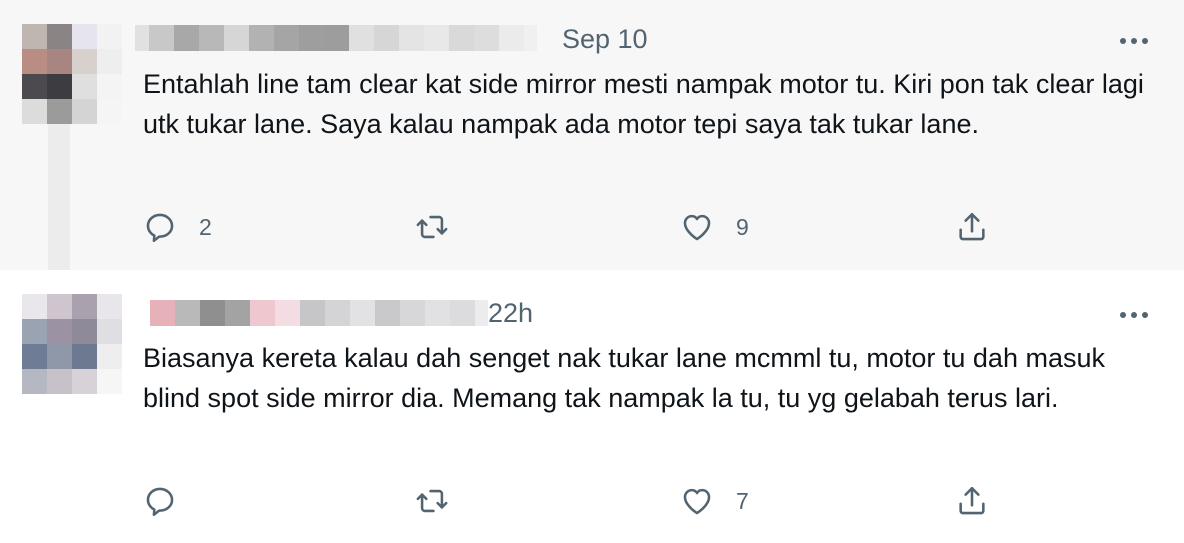  What do you see at coordinates (59, 197) in the screenshot?
I see `thread-line` at bounding box center [59, 197].